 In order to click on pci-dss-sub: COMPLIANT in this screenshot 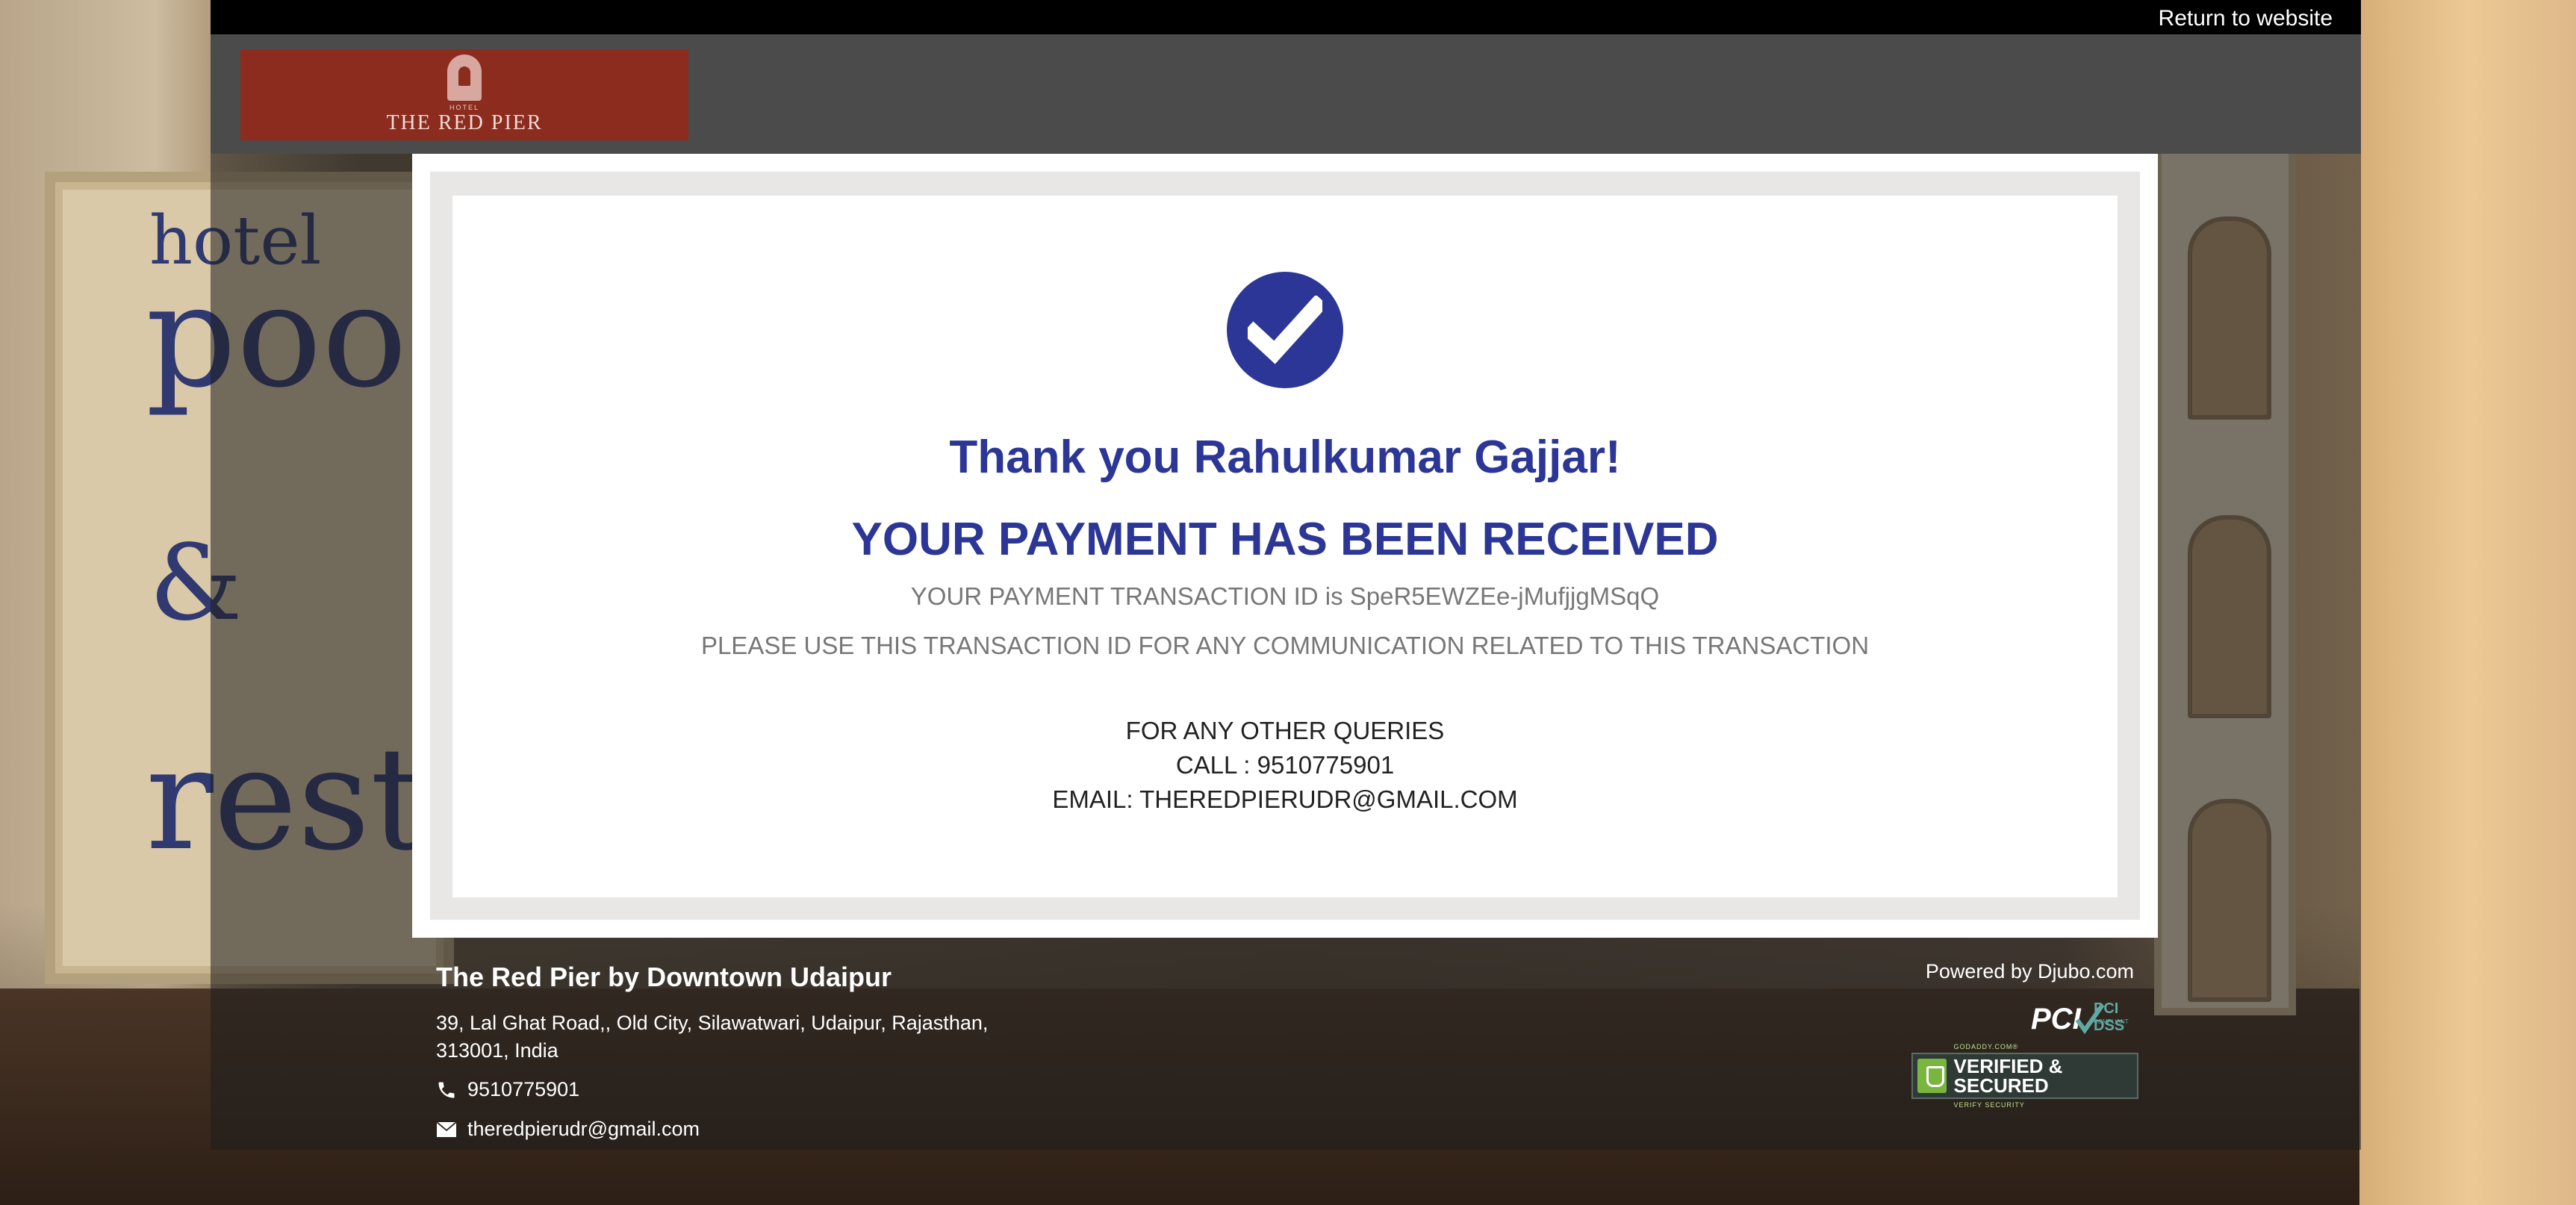, I will do `click(2111, 1021)`.